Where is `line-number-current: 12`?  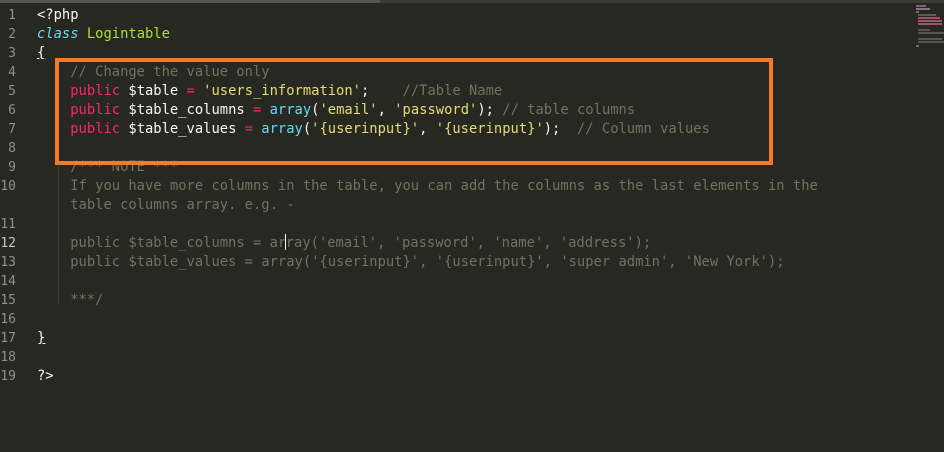
line-number-current: 12 is located at coordinates (8, 243).